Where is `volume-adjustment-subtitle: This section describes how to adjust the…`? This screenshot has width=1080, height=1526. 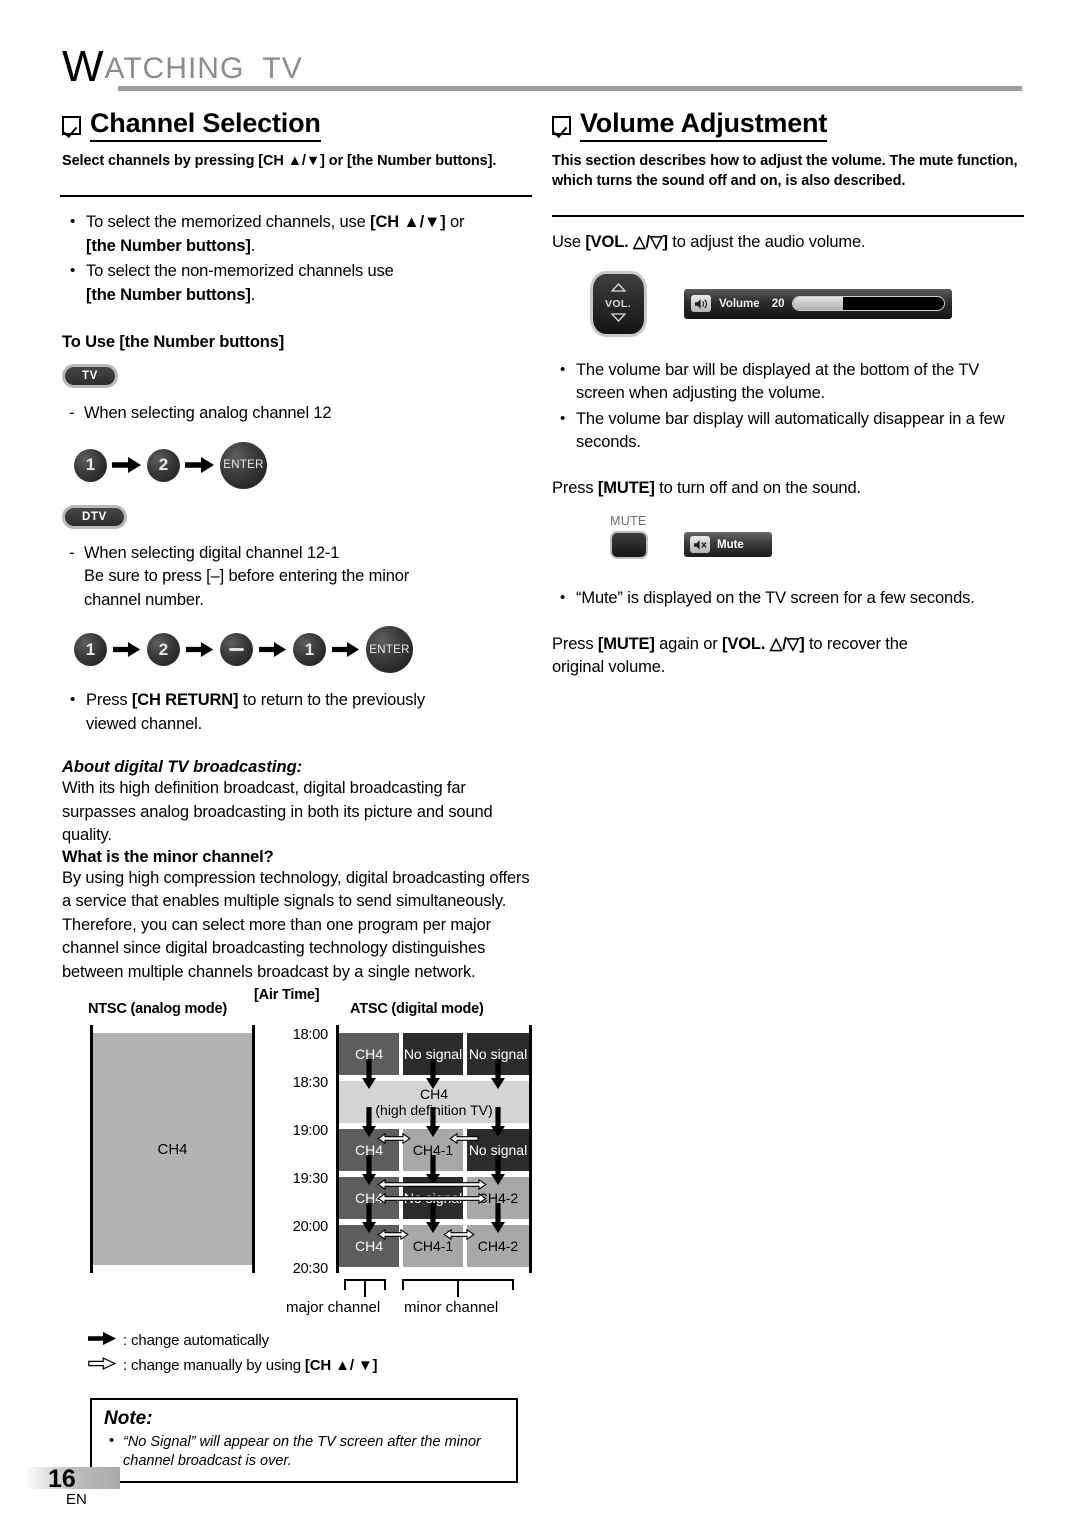
volume-adjustment-subtitle: This section describes how to adjust the… is located at coordinates (785, 171).